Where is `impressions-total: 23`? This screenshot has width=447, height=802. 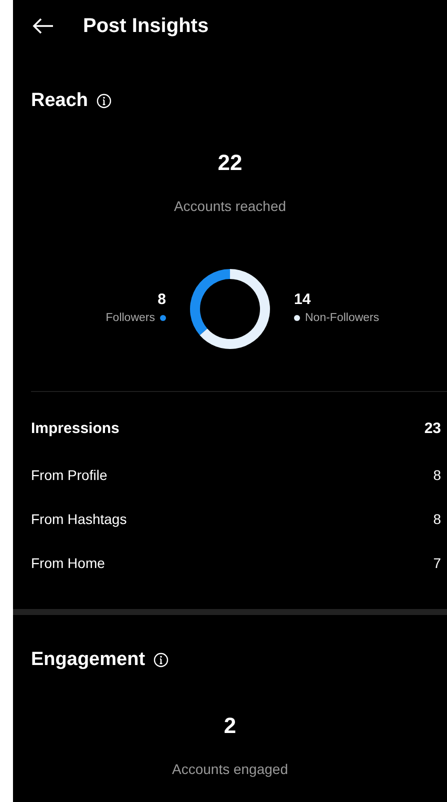
impressions-total: 23 is located at coordinates (432, 428).